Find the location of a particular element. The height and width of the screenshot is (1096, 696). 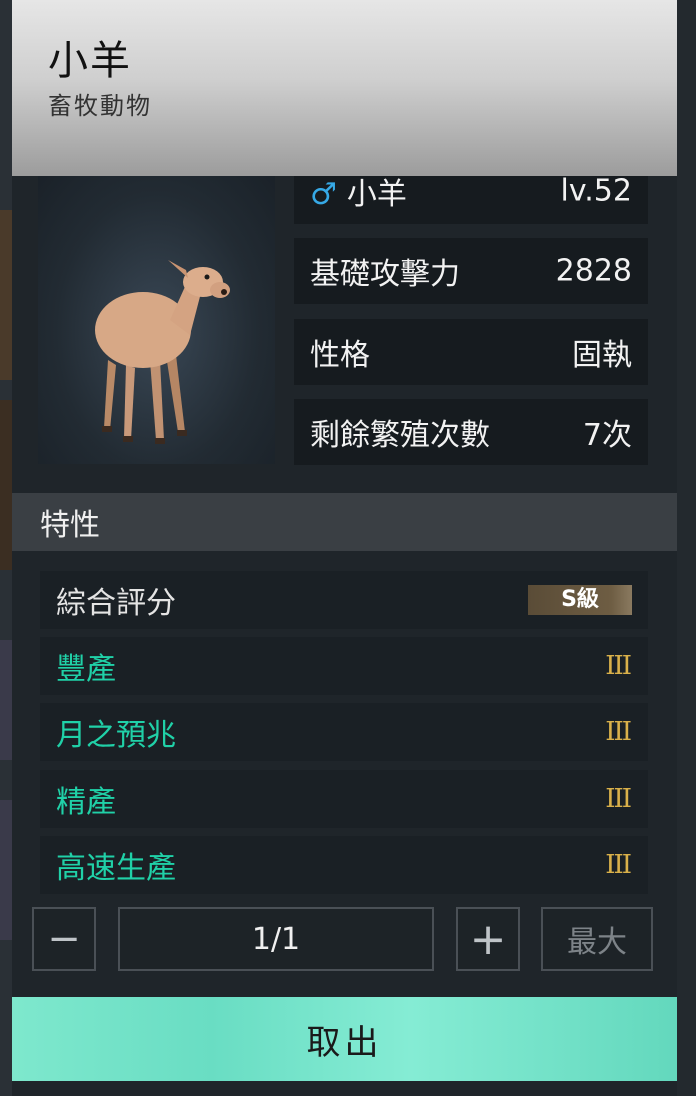

quantity-value: 1/1 is located at coordinates (276, 939).